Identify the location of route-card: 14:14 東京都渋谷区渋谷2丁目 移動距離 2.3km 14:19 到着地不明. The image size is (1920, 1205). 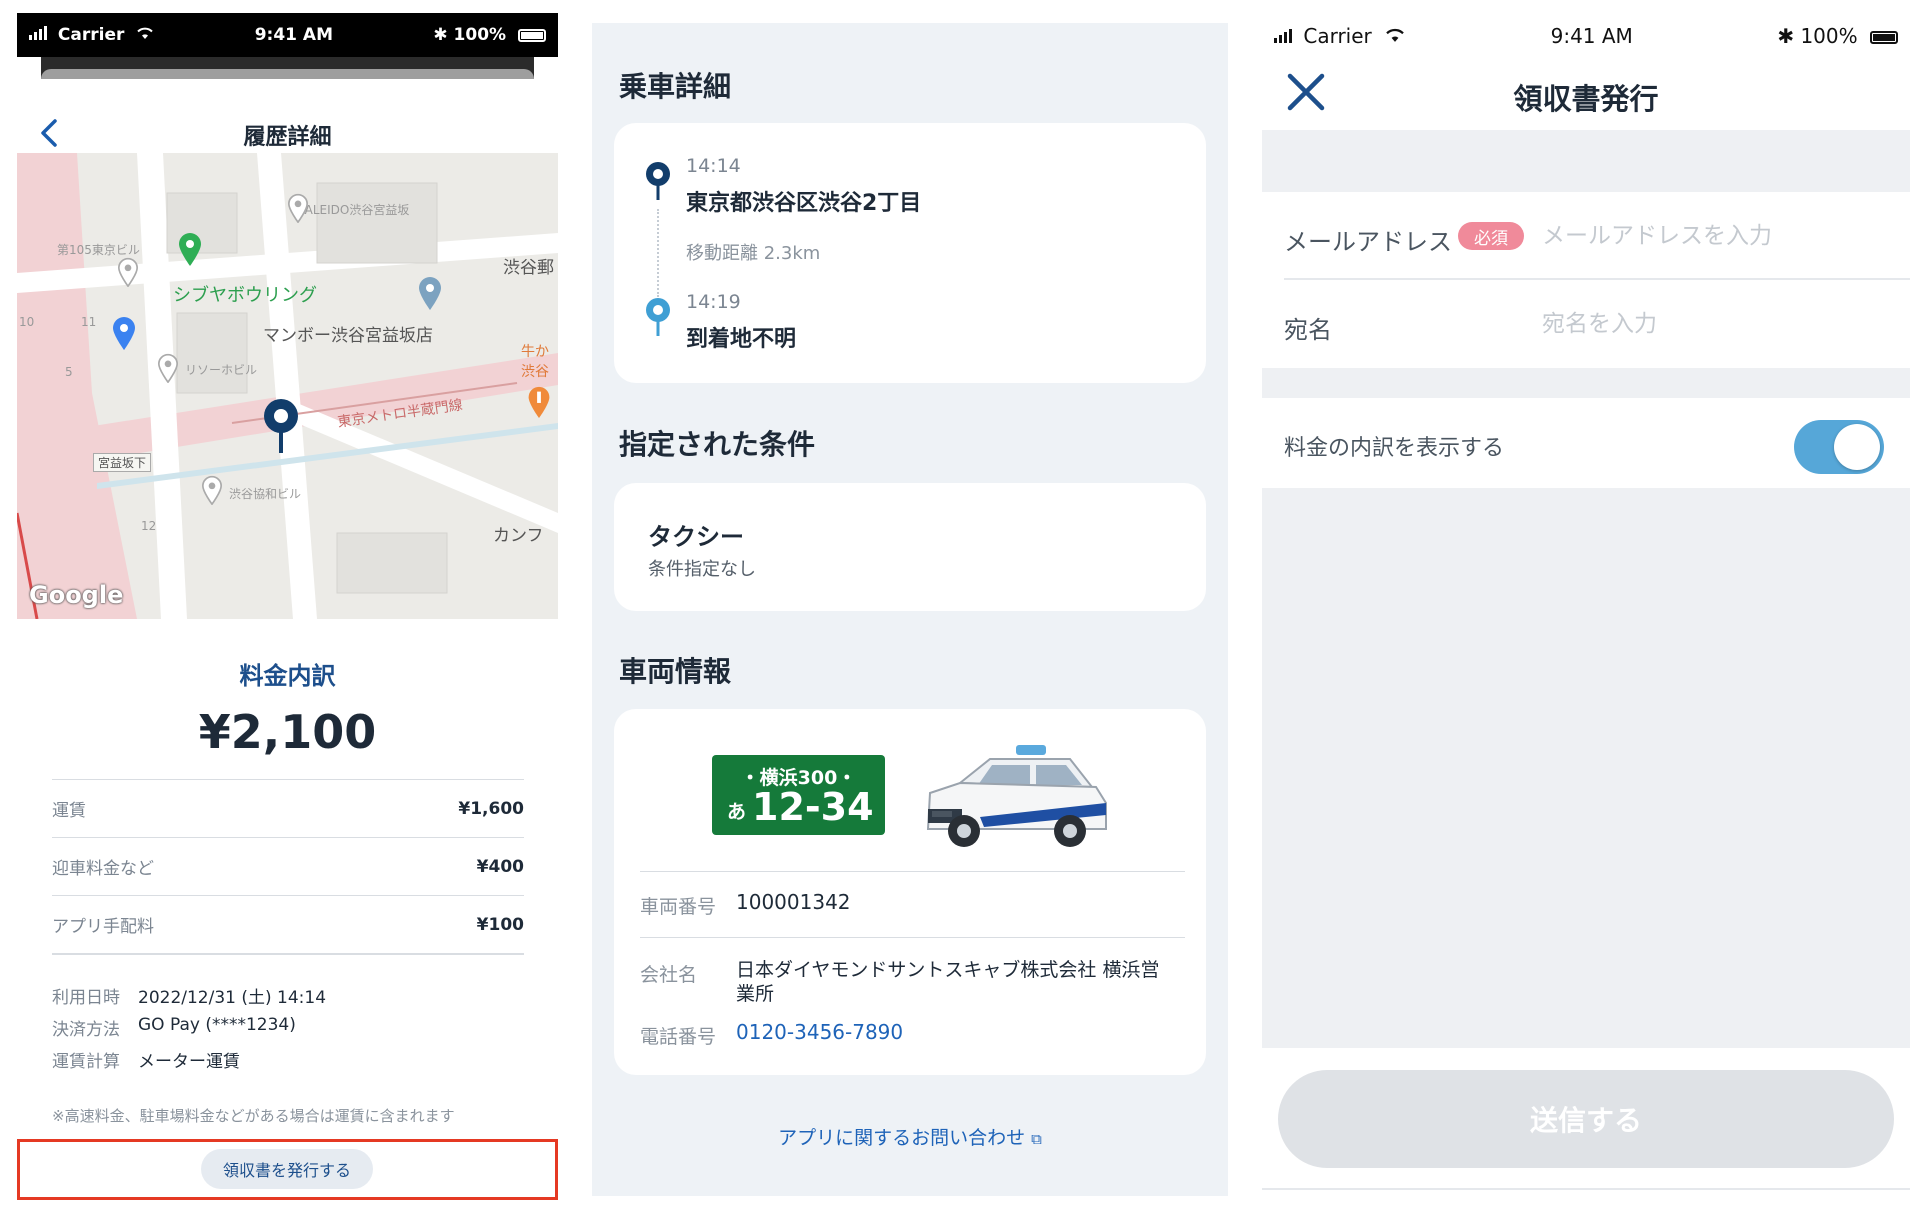
(910, 253).